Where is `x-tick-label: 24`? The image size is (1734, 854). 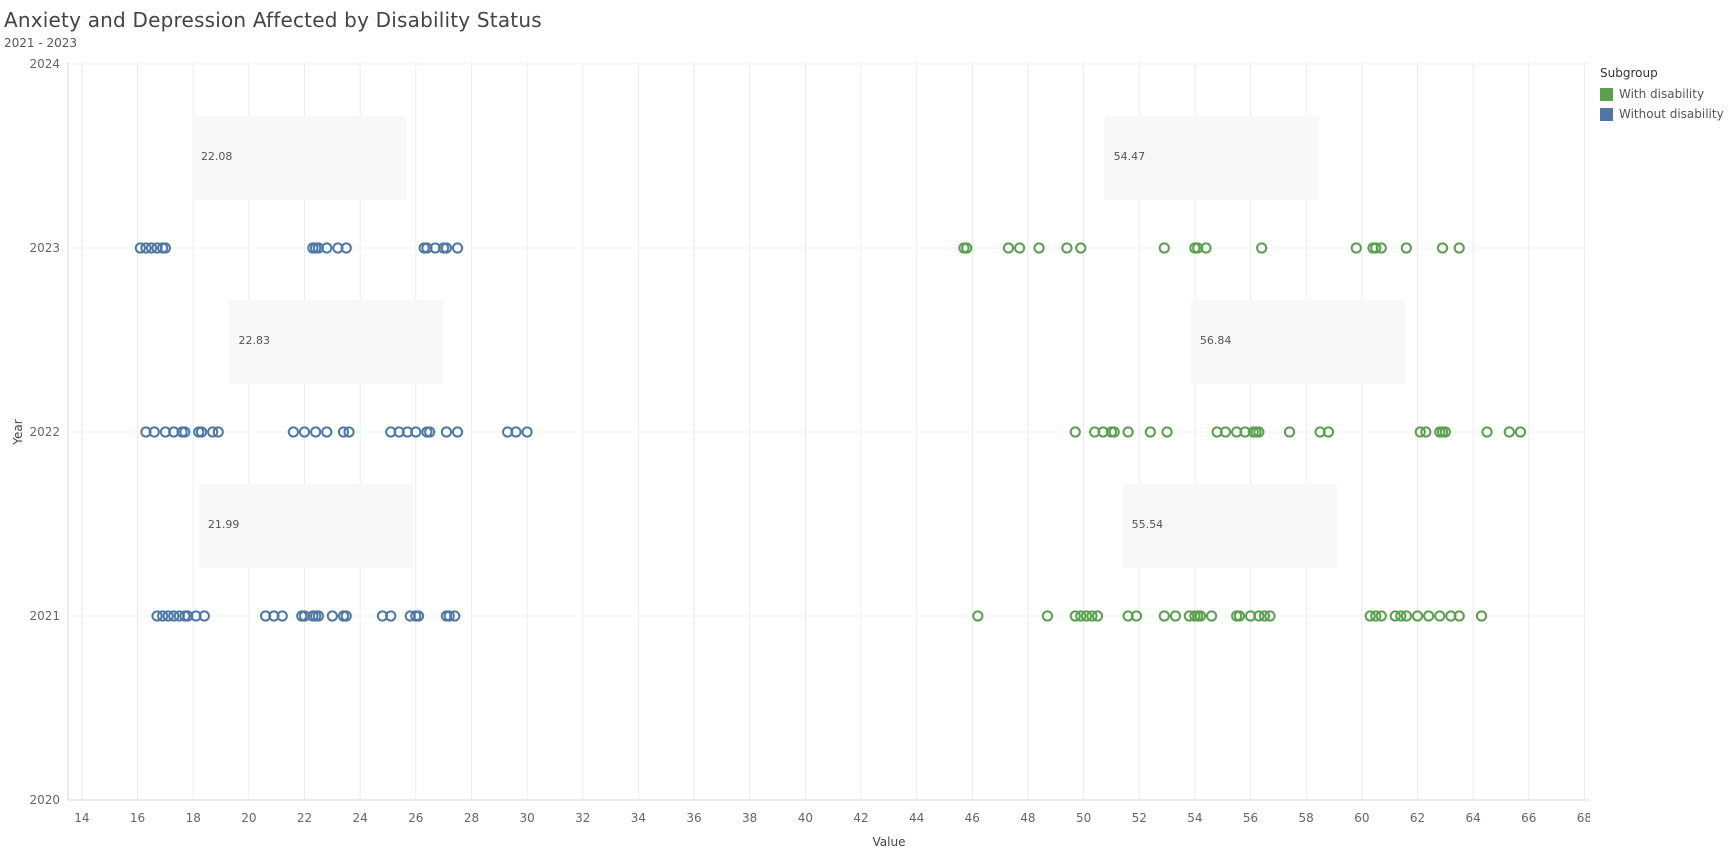 x-tick-label: 24 is located at coordinates (360, 818).